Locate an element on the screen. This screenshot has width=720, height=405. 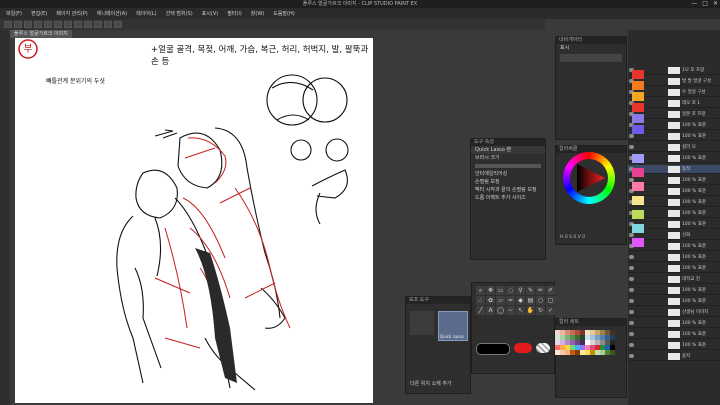
anti-alias-row: 안티에일리어싱 is located at coordinates (508, 174).